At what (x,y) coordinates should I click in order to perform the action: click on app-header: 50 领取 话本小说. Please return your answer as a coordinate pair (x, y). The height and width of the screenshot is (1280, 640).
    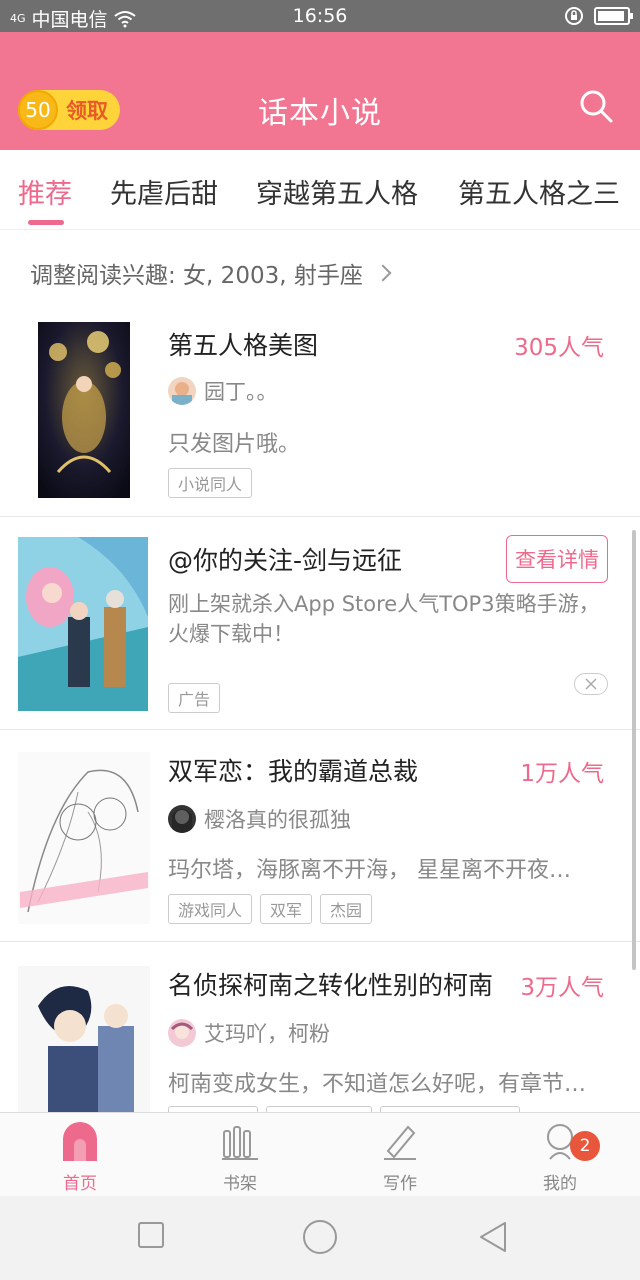
    Looking at the image, I should click on (320, 91).